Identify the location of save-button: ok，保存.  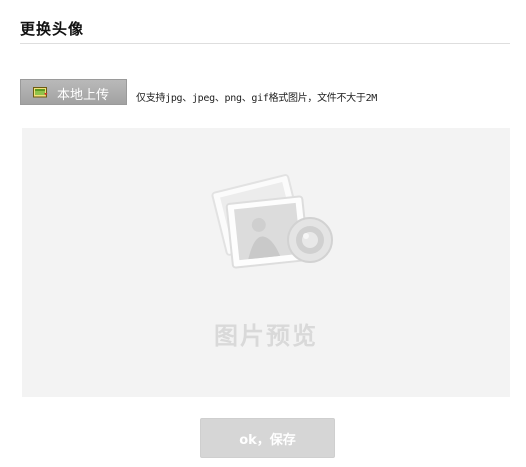
(267, 438).